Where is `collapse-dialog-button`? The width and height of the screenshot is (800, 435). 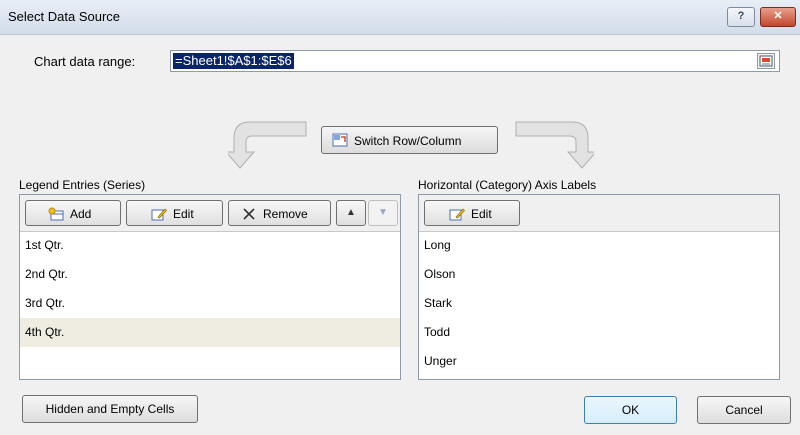 collapse-dialog-button is located at coordinates (766, 61).